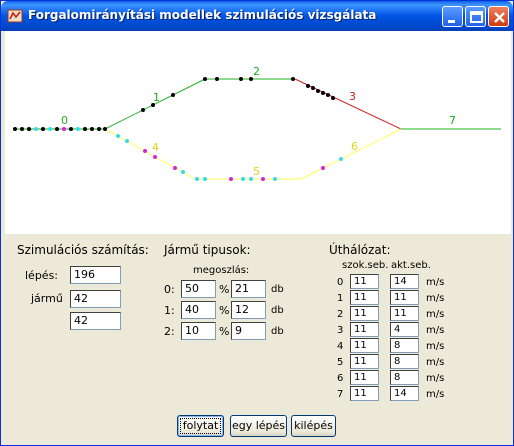  Describe the element at coordinates (200, 426) in the screenshot. I see `continue-button: folytat` at that location.